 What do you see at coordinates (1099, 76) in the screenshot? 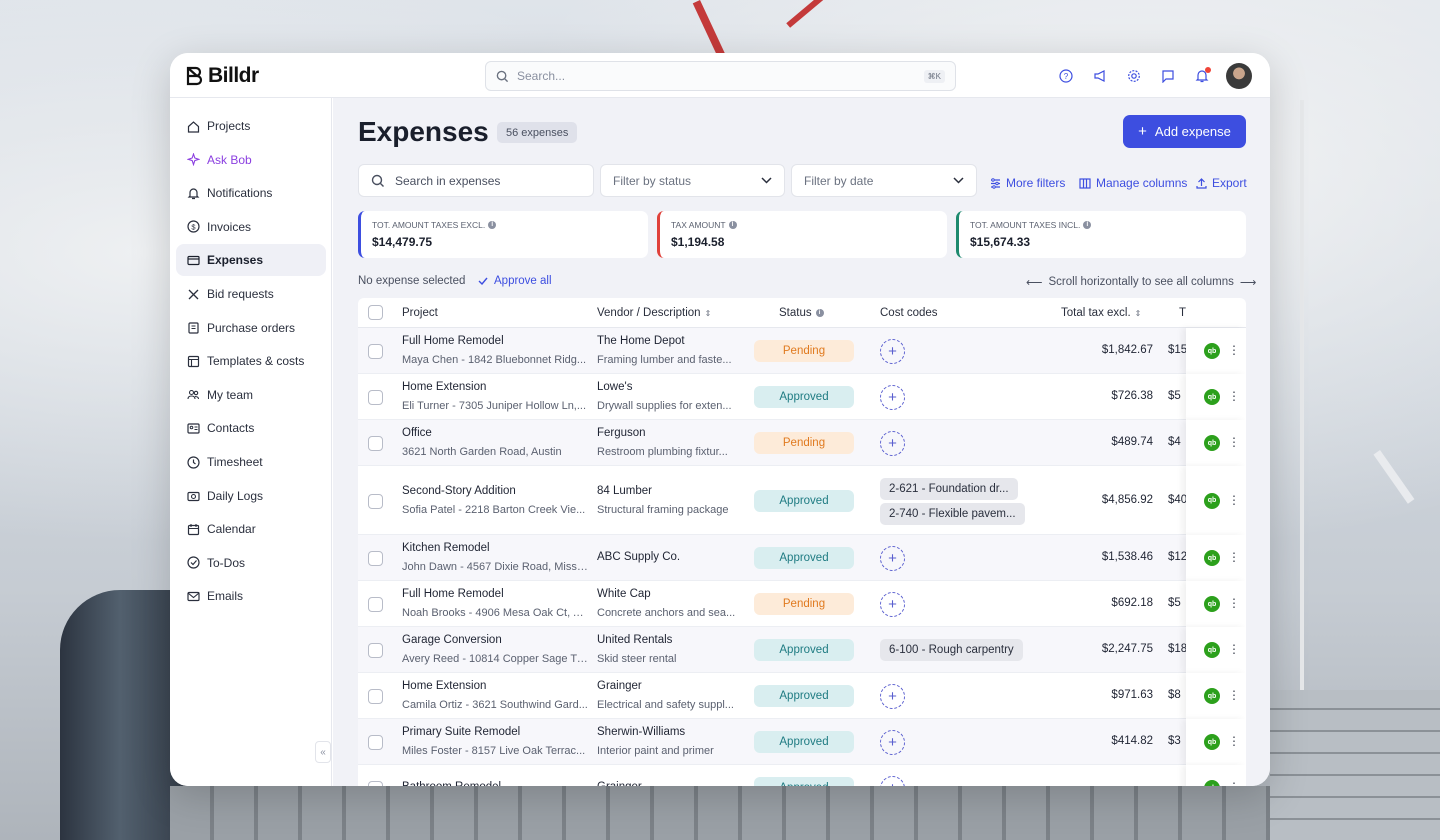
I see `megaphone-icon` at bounding box center [1099, 76].